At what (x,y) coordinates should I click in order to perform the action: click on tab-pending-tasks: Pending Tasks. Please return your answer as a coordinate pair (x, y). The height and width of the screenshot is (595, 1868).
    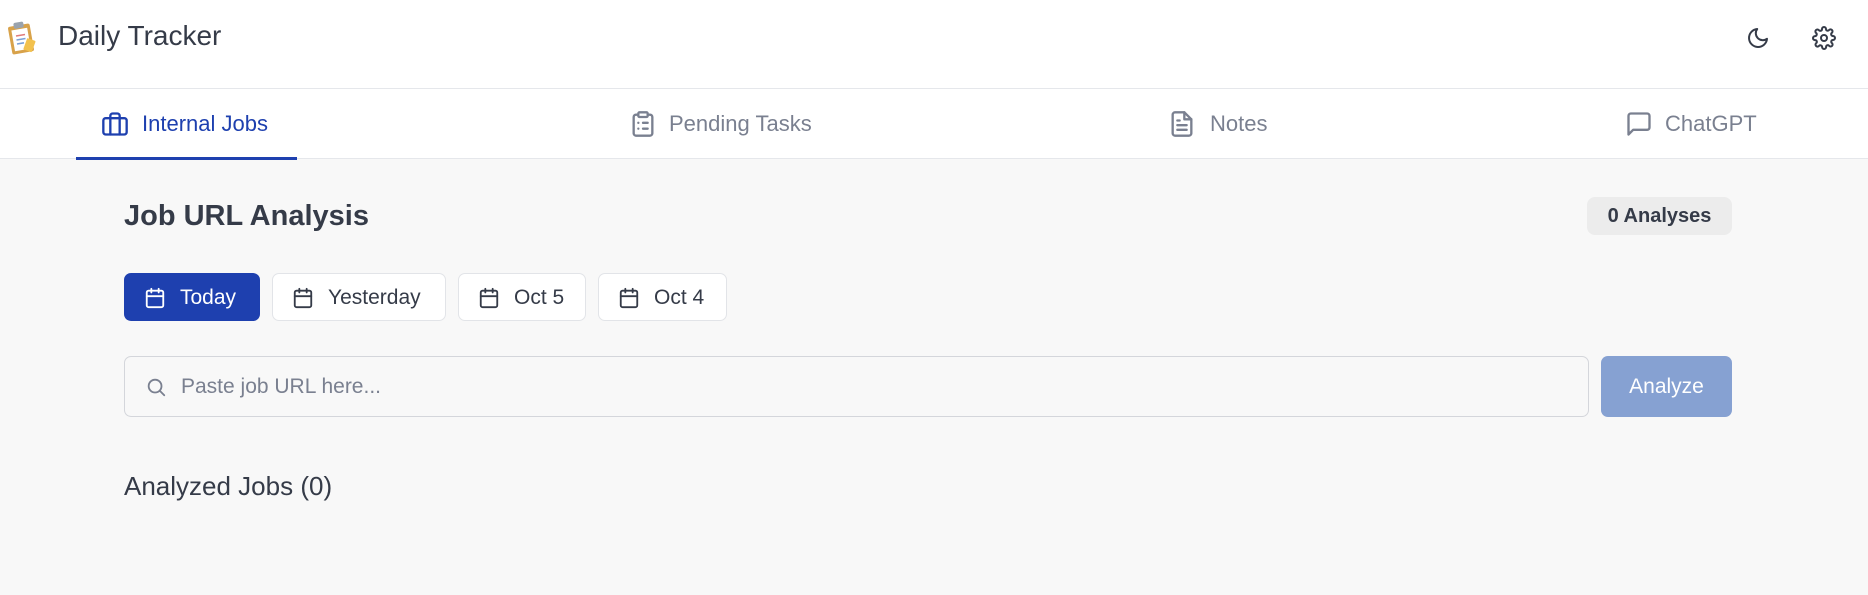
    Looking at the image, I should click on (730, 124).